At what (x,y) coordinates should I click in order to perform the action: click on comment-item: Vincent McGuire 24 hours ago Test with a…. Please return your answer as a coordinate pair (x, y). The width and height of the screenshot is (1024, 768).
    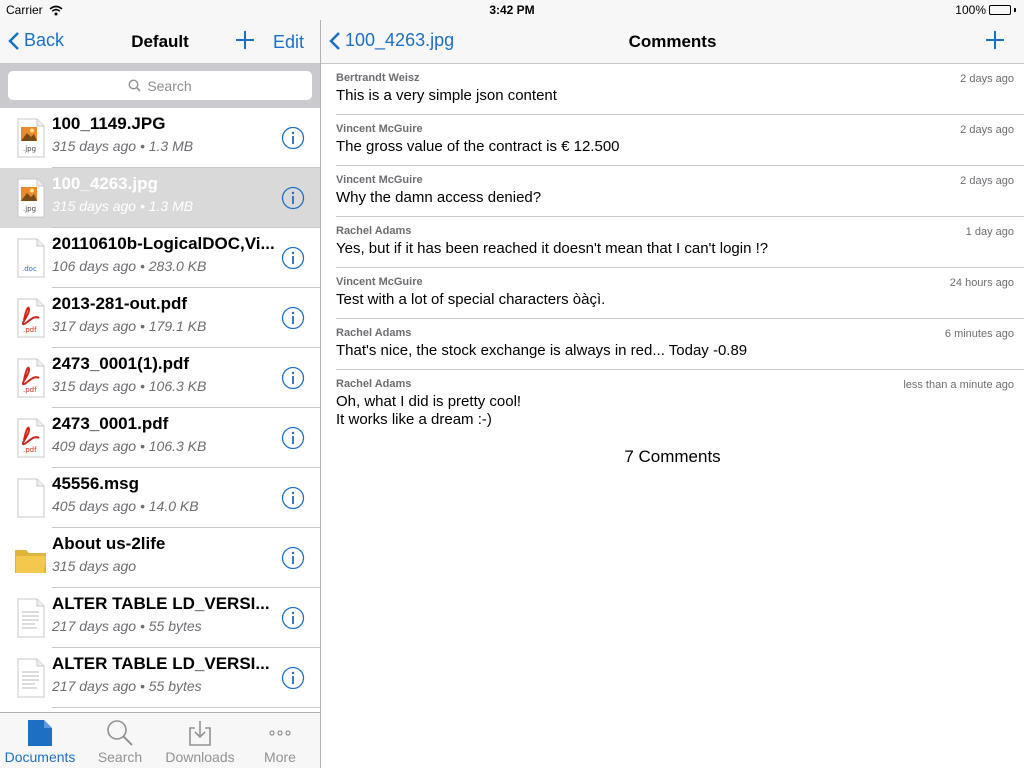
    Looking at the image, I should click on (672, 293).